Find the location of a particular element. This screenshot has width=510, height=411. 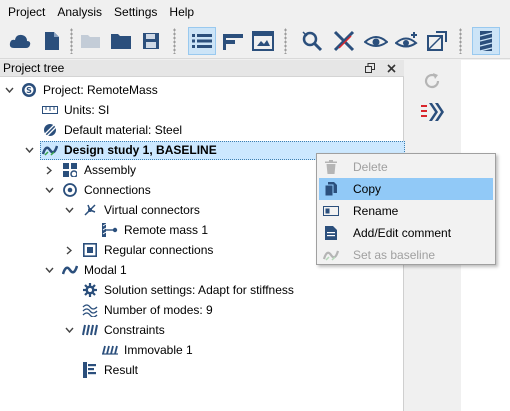

tree-label: Solution settings: Adapt for stiffness is located at coordinates (199, 290).